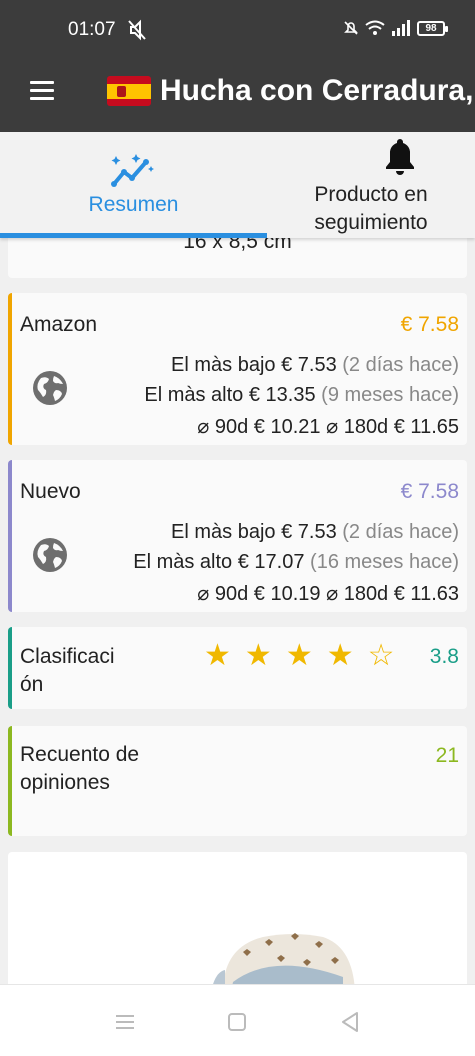 The image size is (475, 1056). I want to click on rating-value: 3.8, so click(444, 656).